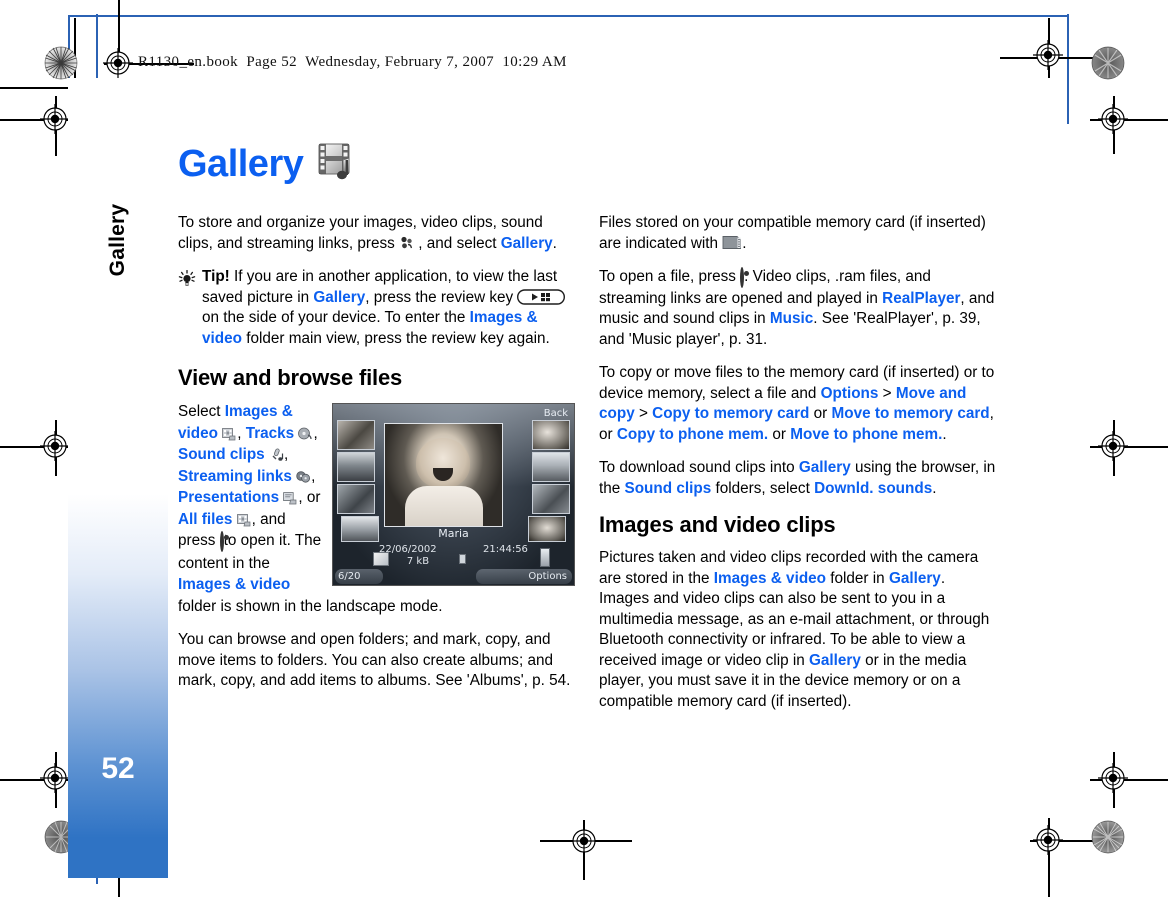 The width and height of the screenshot is (1168, 897). I want to click on link-move-to-phone-mem: Move to phone mem., so click(866, 434).